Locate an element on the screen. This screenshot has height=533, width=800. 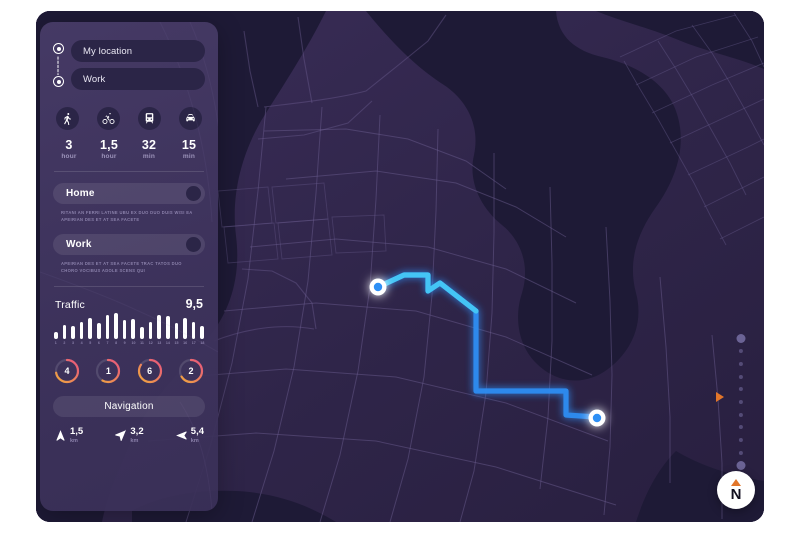
traffic-header: Traffic 9,5 is located at coordinates (129, 299).